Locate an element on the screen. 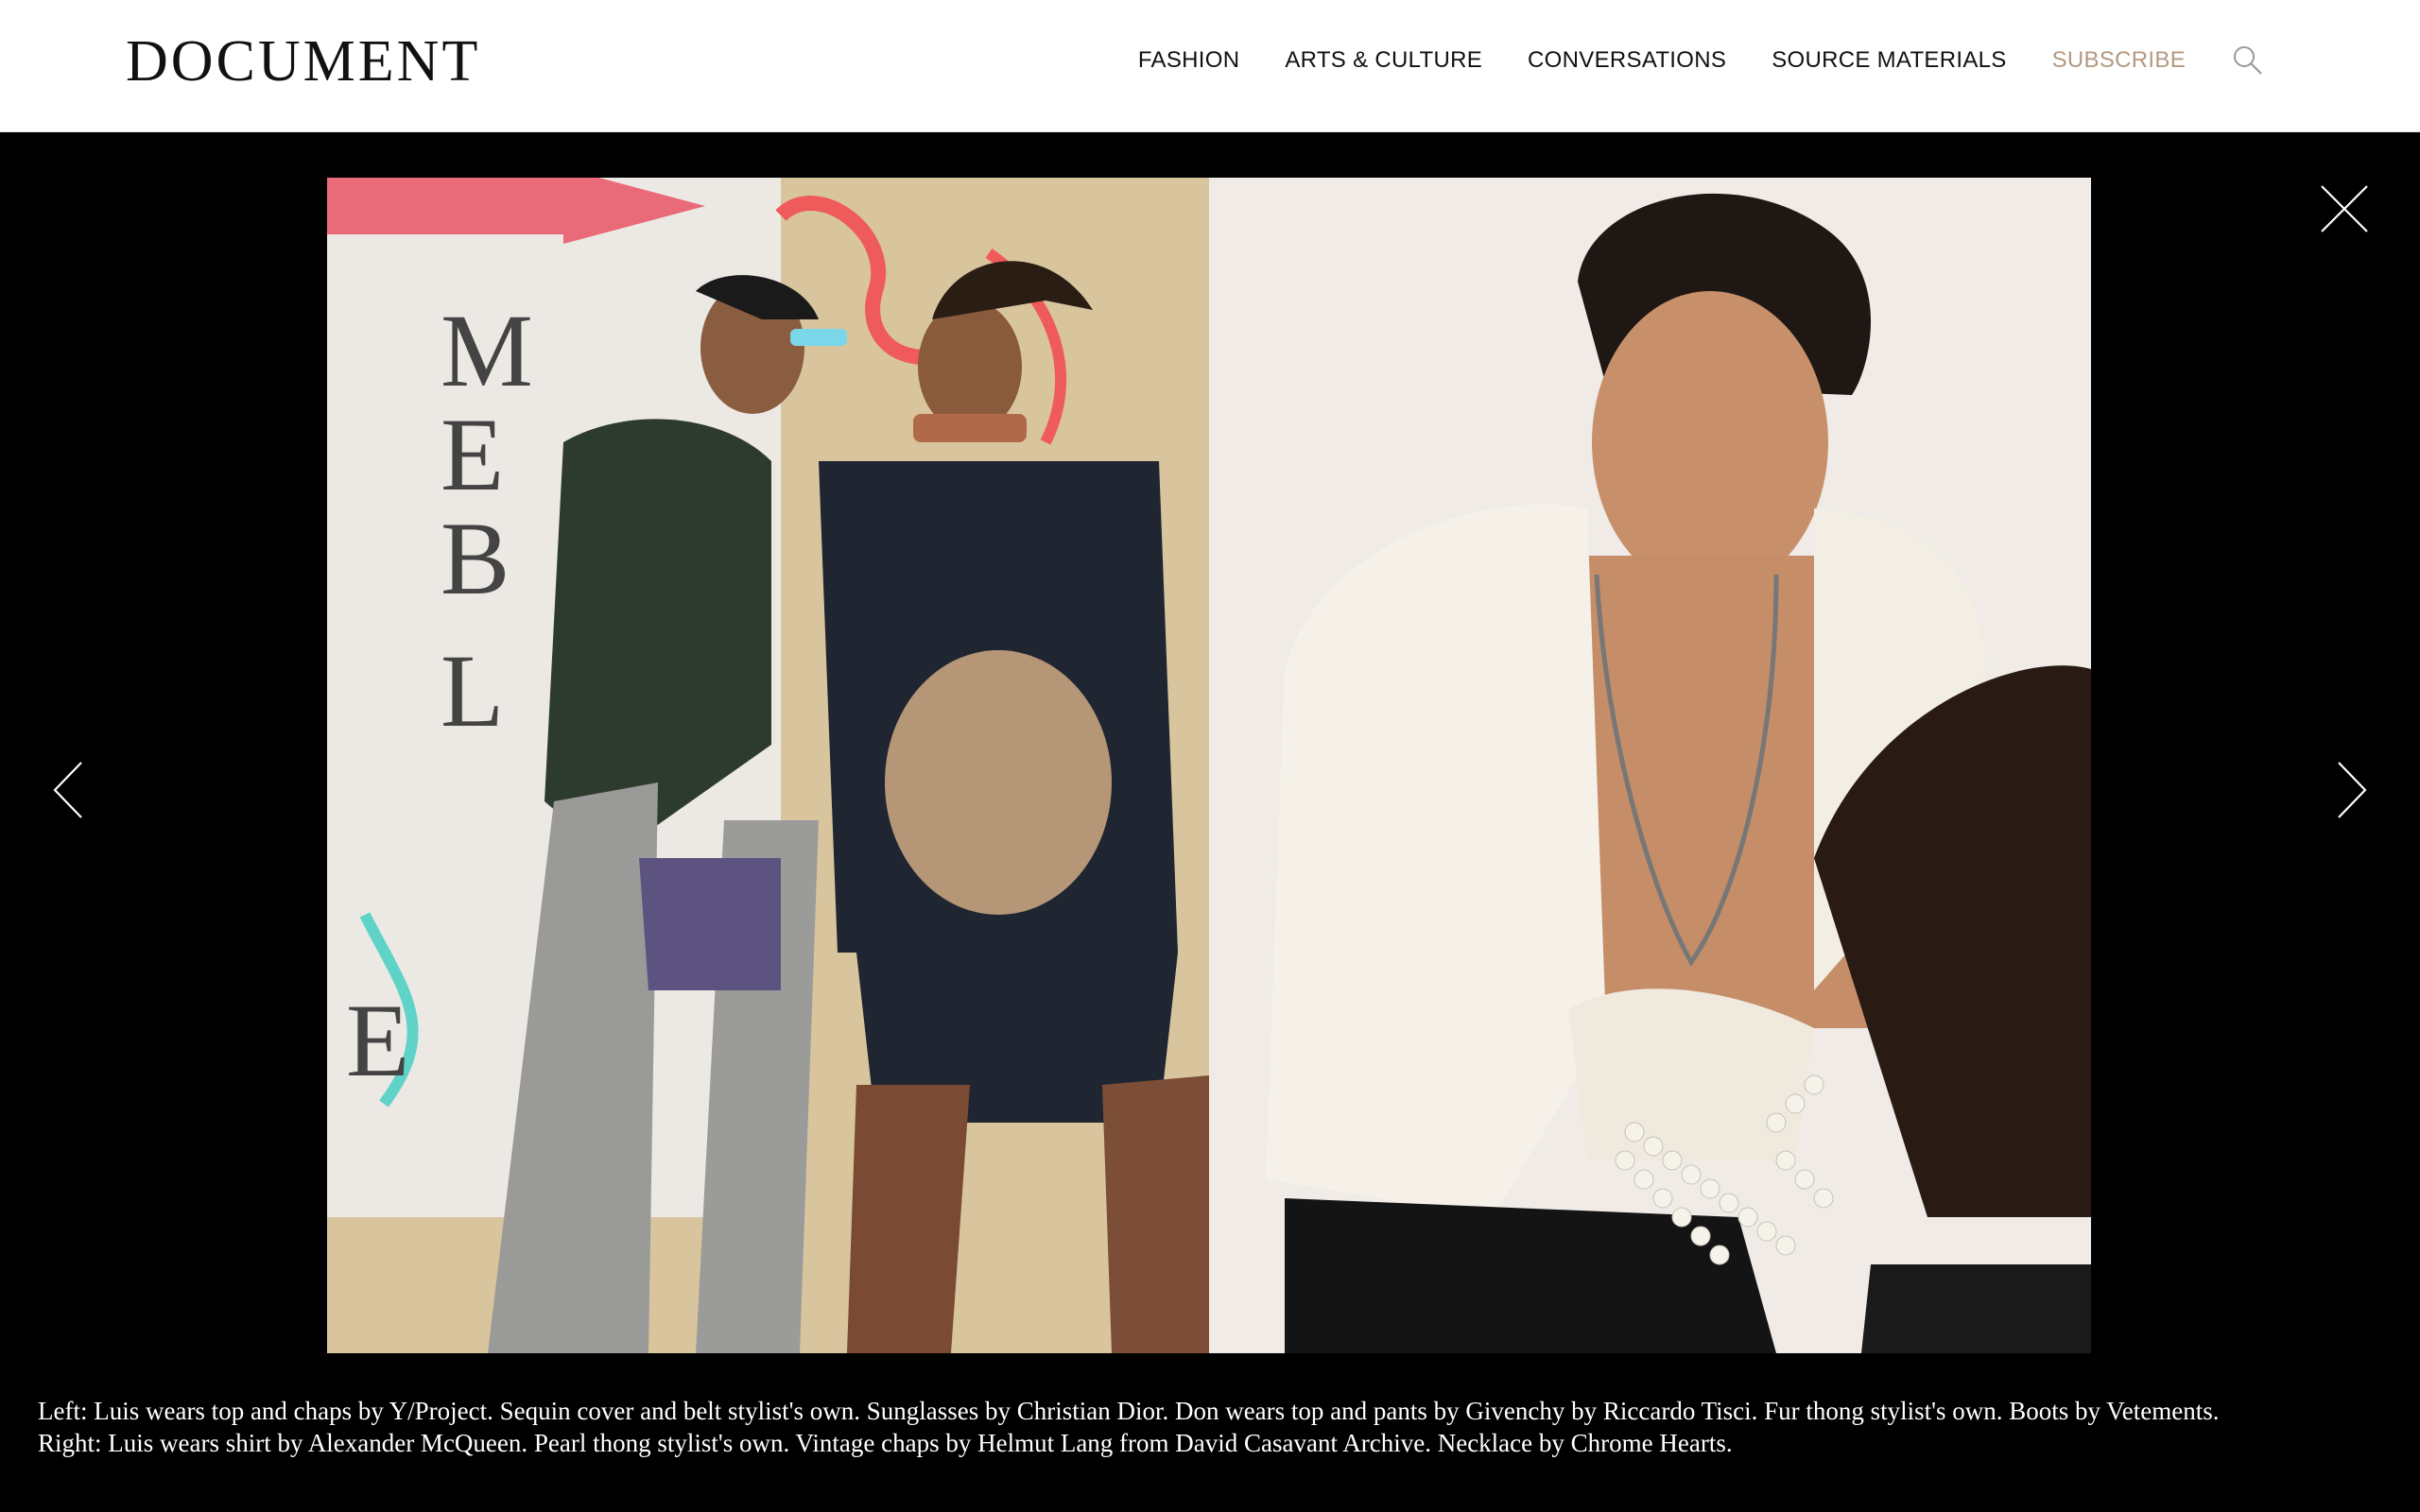 This screenshot has width=2420, height=1512. search-icon is located at coordinates (2248, 60).